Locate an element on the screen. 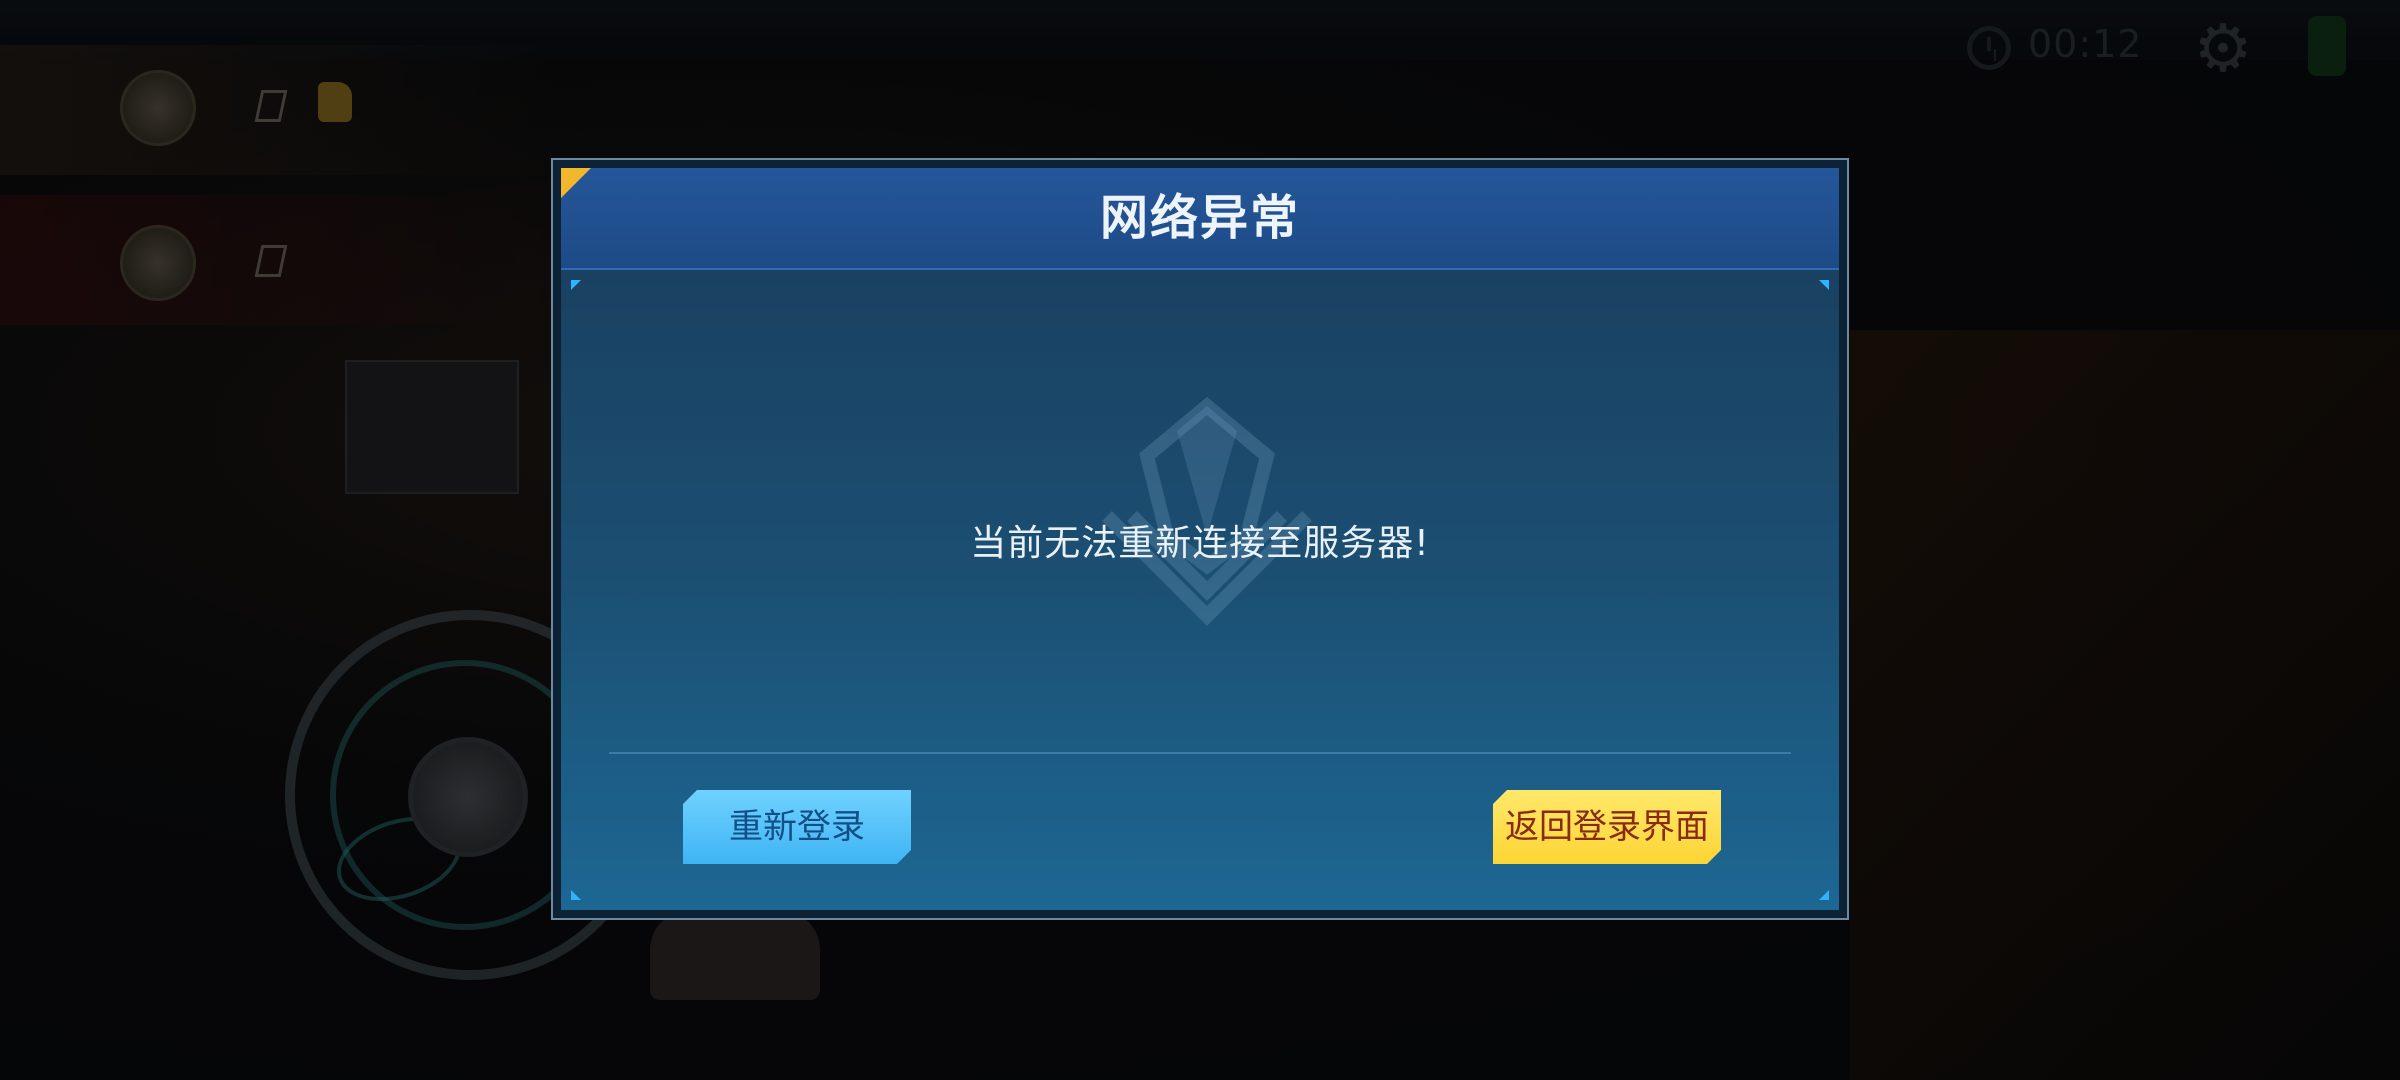 The width and height of the screenshot is (2400, 1080). dialog-title: 网络异常 is located at coordinates (1199, 218).